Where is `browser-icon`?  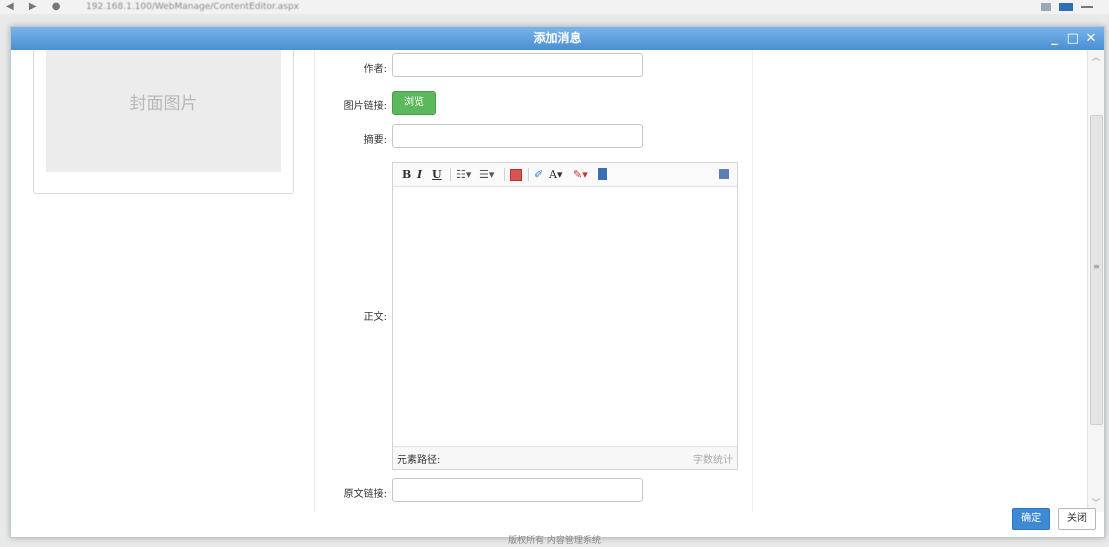 browser-icon is located at coordinates (1046, 7).